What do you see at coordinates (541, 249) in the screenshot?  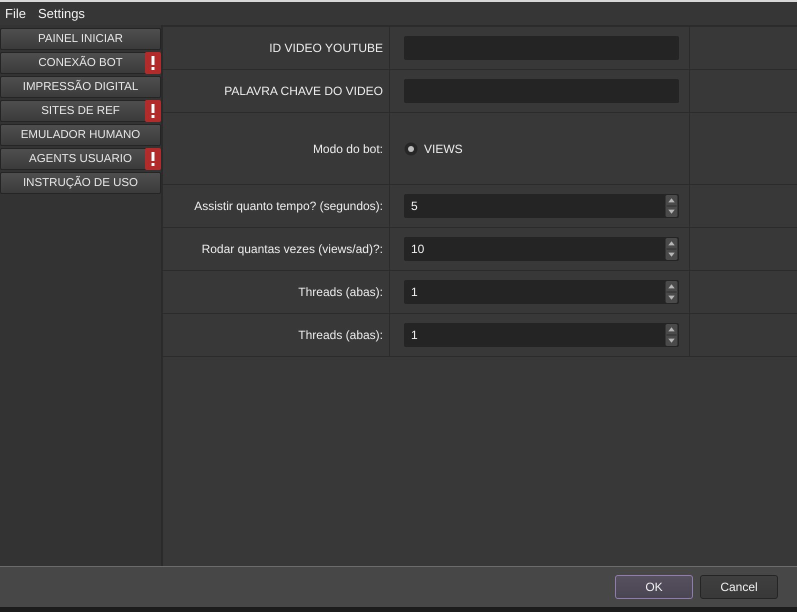 I see `number-field: 10` at bounding box center [541, 249].